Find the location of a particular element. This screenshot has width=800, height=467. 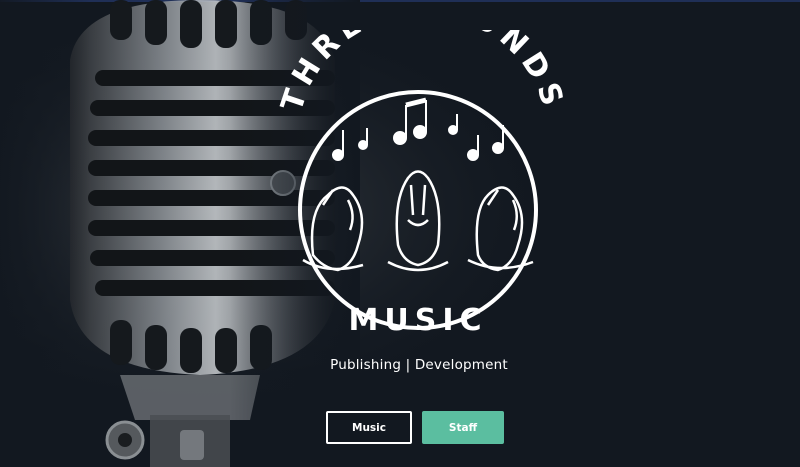

staff-button: Staff is located at coordinates (463, 427).